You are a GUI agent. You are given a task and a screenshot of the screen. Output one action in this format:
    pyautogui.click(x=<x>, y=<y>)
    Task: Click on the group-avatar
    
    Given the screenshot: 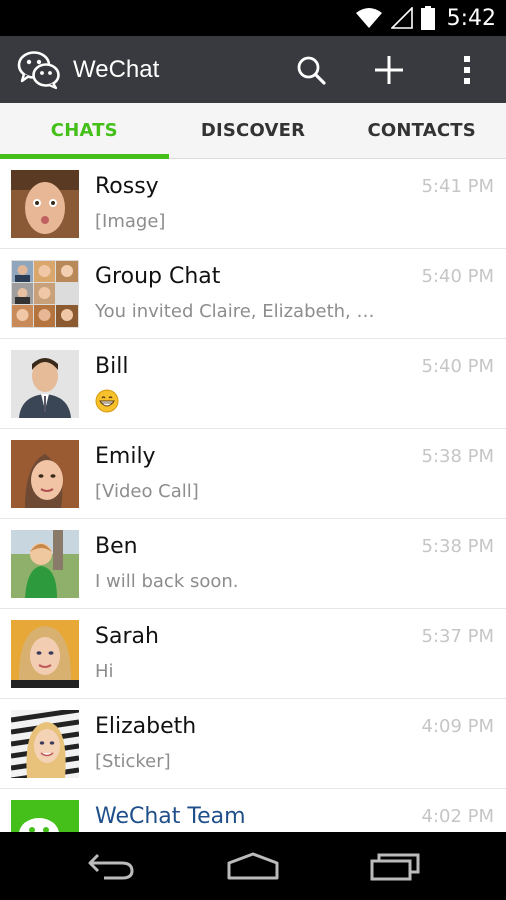 What is the action you would take?
    pyautogui.click(x=45, y=294)
    